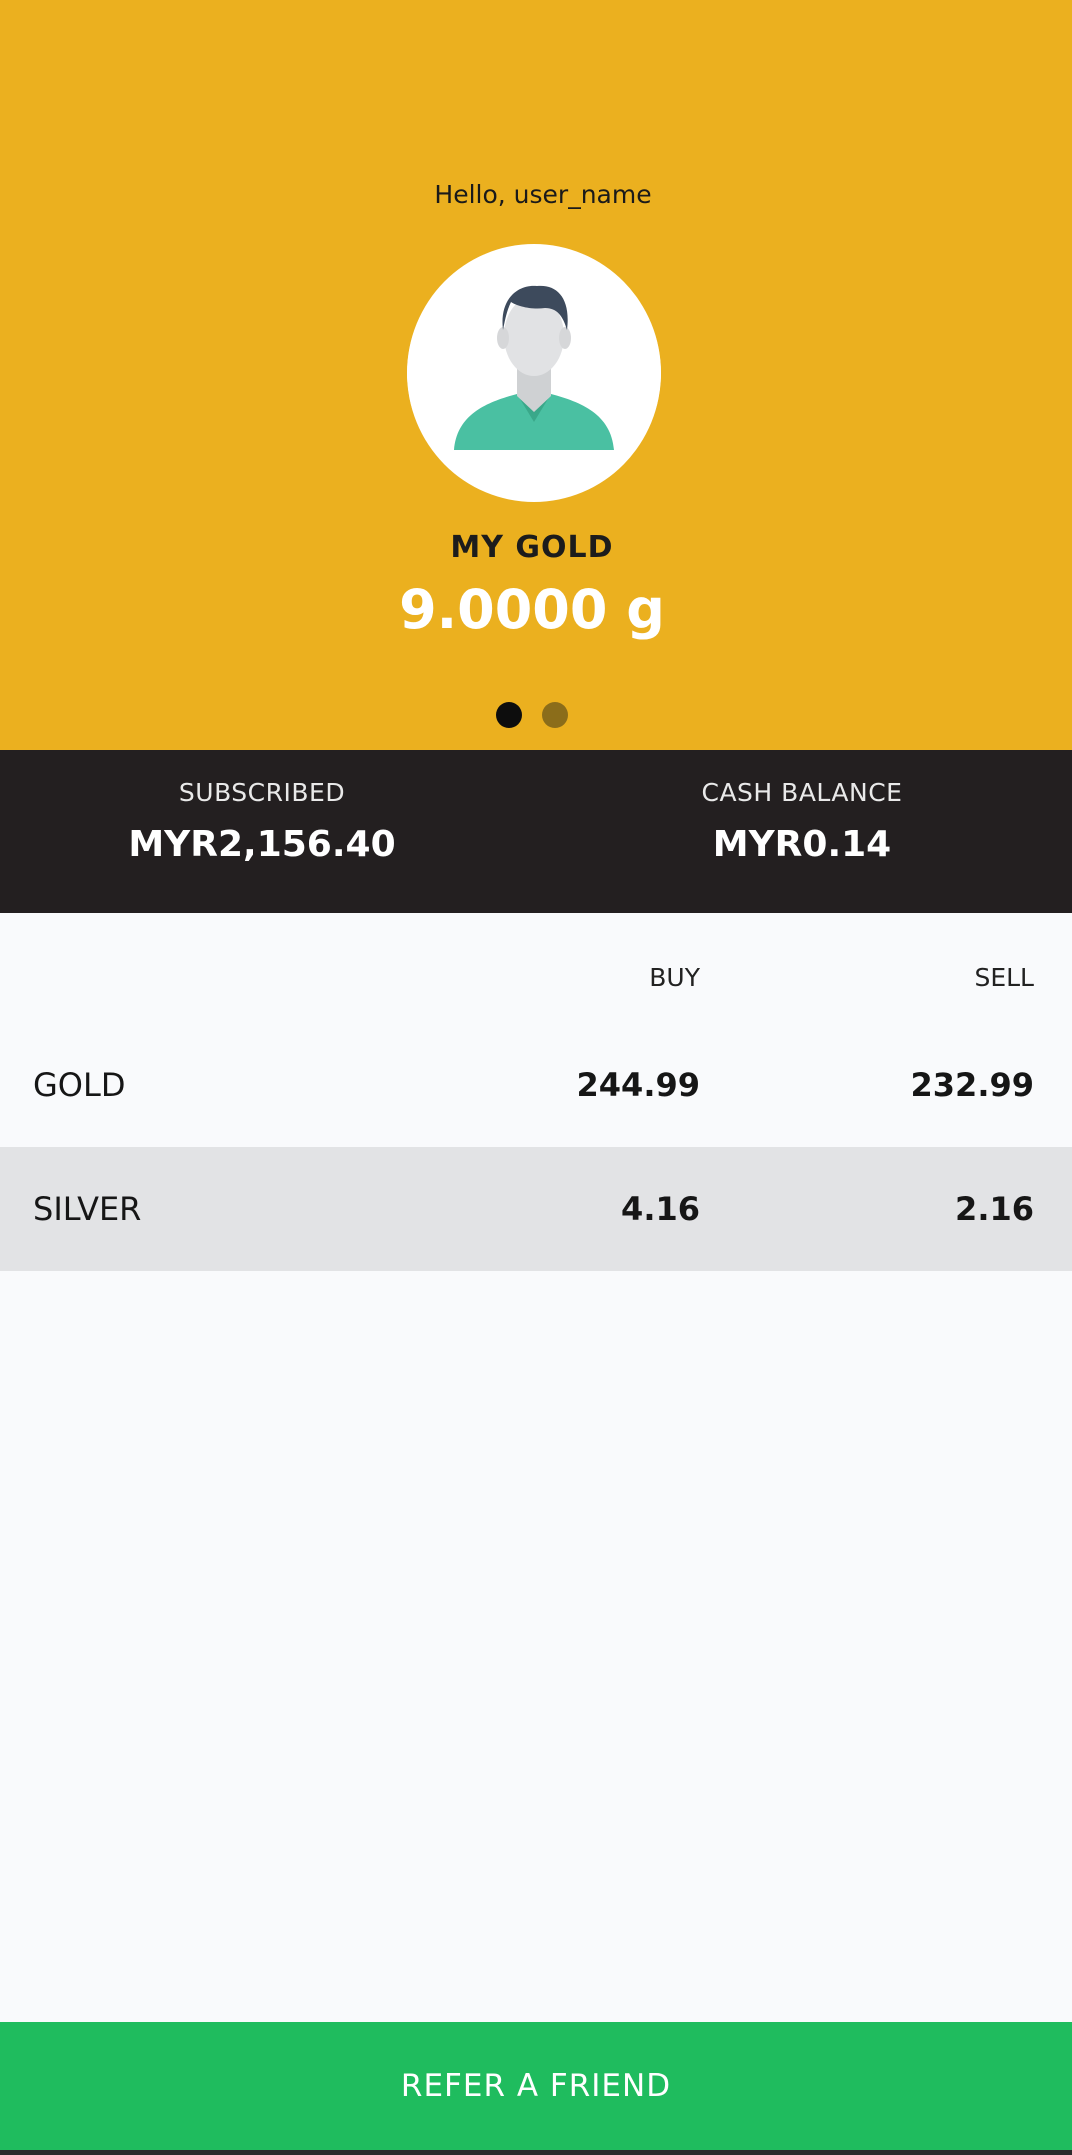  Describe the element at coordinates (532, 547) in the screenshot. I see `my-gold-label: MY GOLD` at that location.